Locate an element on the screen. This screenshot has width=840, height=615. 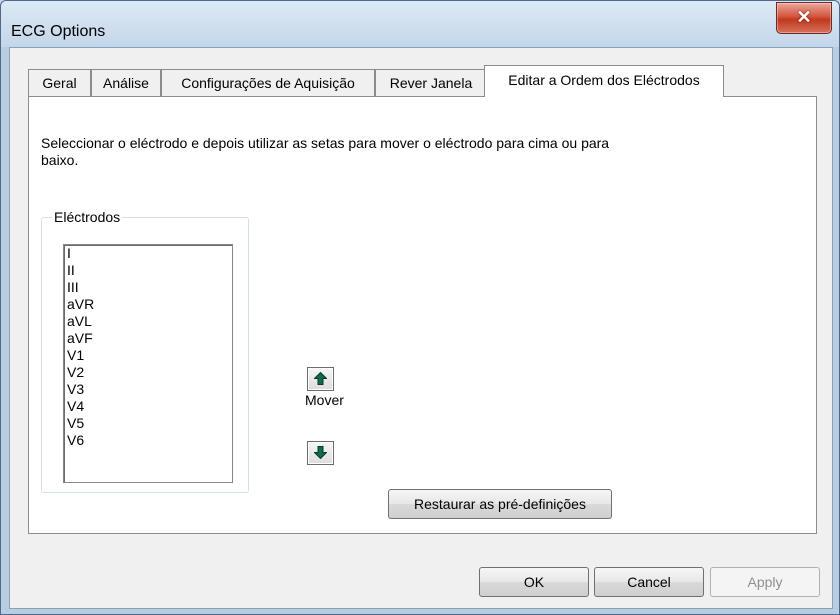
group-label: Eléctrodos is located at coordinates (87, 217).